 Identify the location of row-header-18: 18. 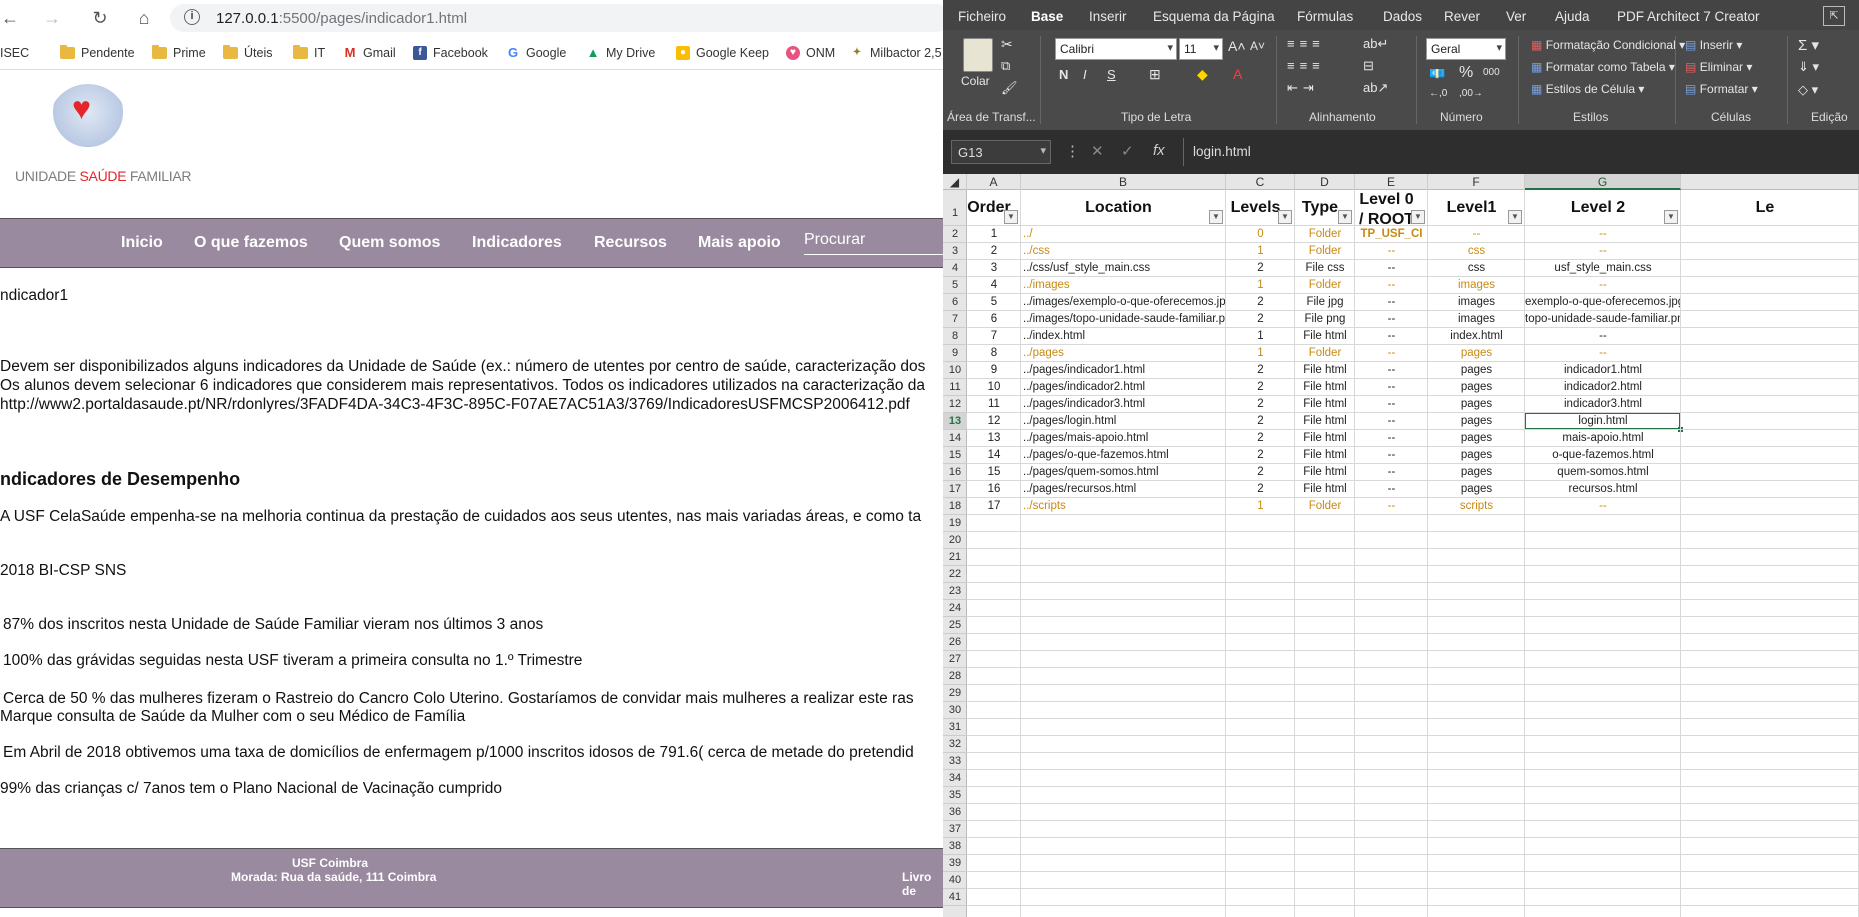
(955, 506).